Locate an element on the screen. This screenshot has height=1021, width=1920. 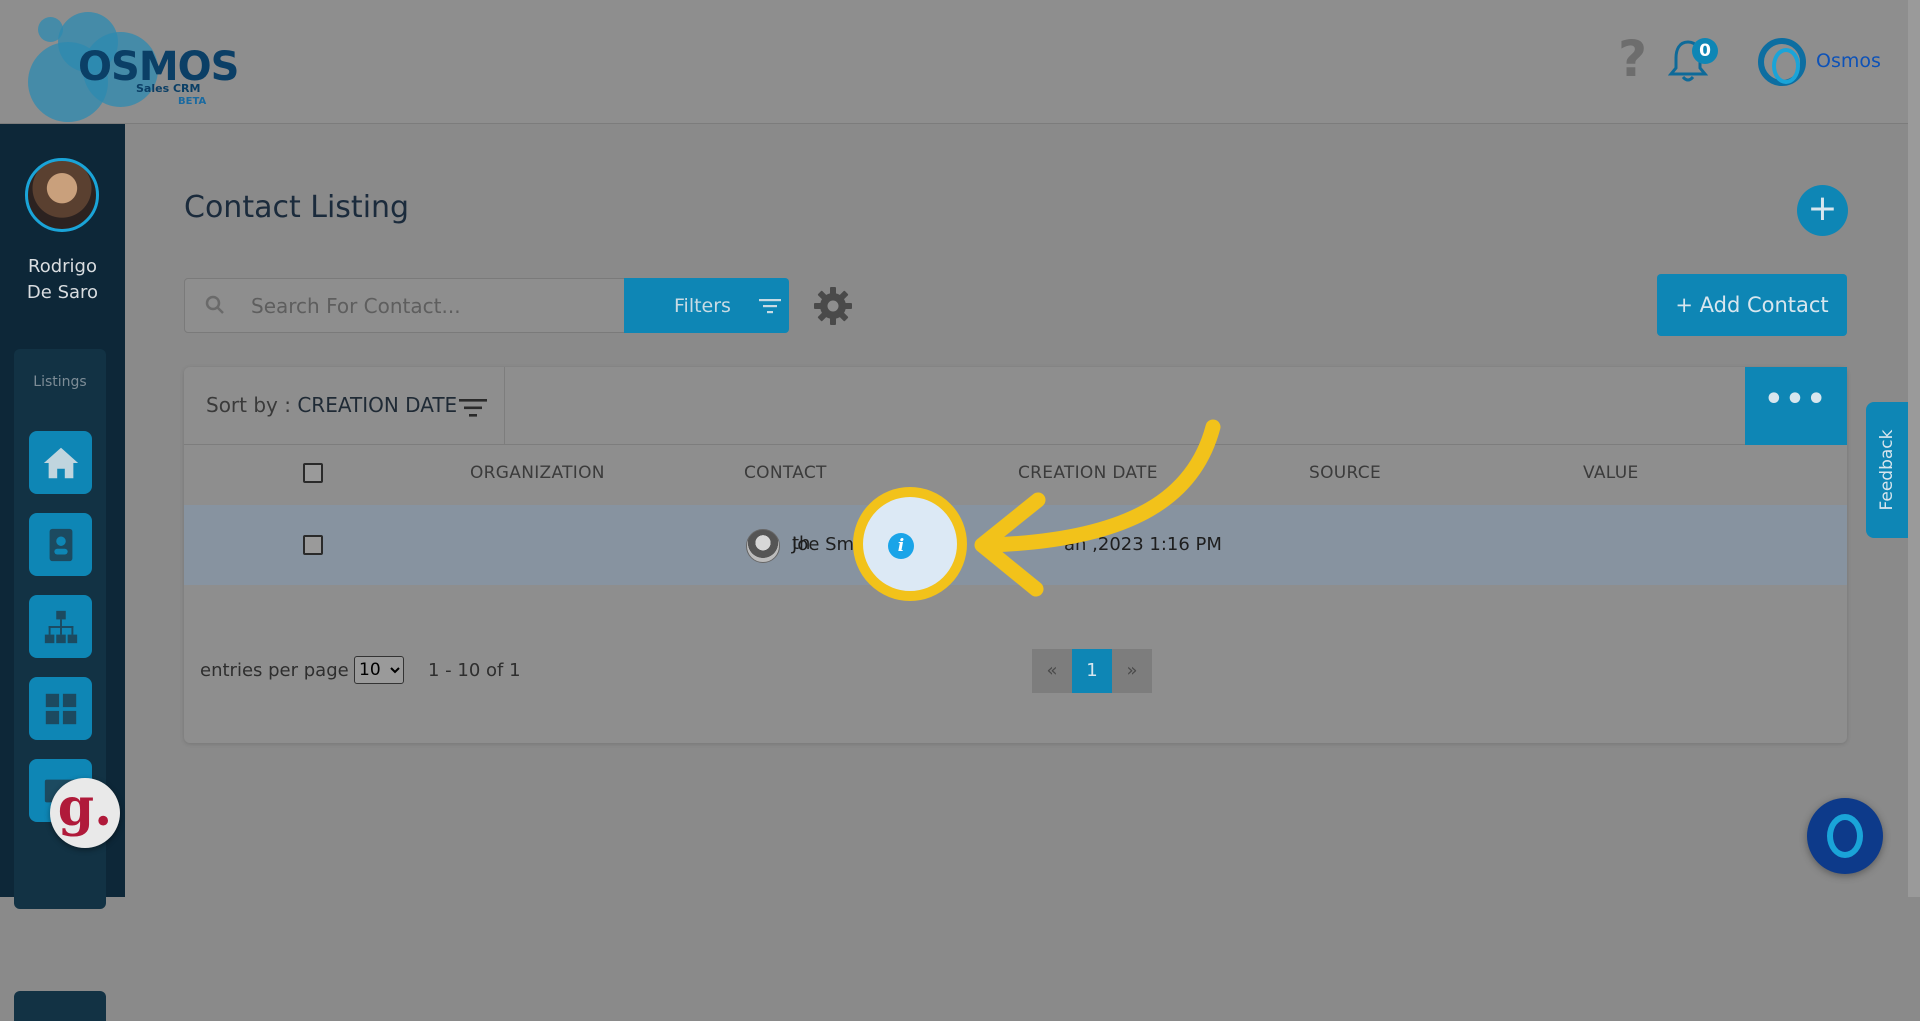
sort-divider is located at coordinates (504, 406).